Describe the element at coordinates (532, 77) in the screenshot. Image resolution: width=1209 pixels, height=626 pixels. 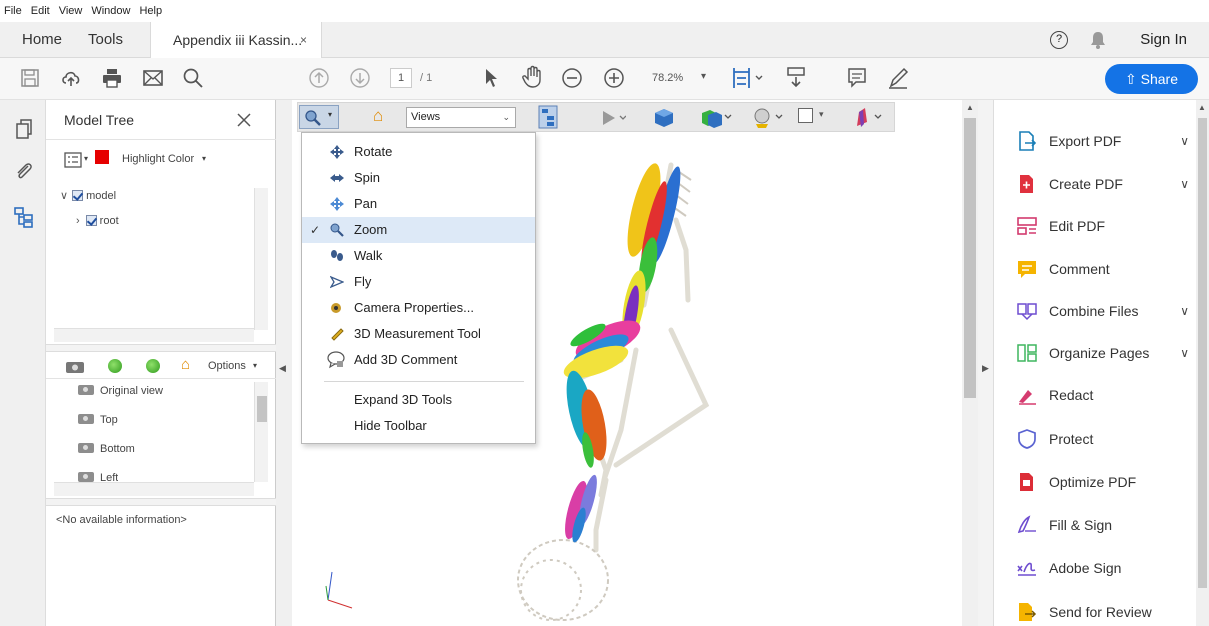
I see `hand-tool-icon` at that location.